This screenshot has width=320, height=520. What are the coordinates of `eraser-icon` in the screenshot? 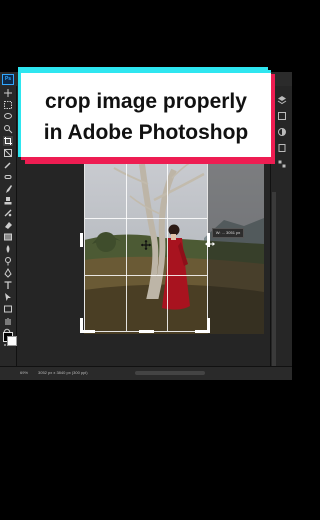 It's located at (8, 225).